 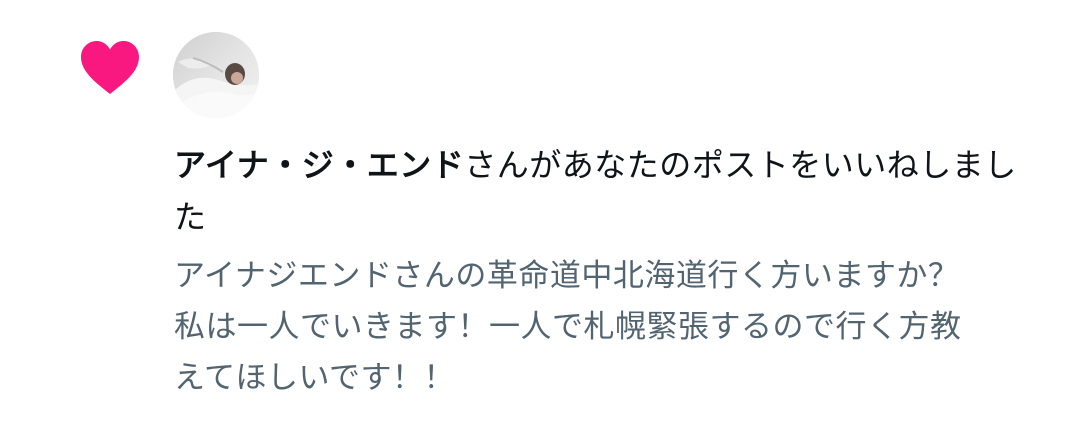 I want to click on actor-name: アイナ・ジ・エンド, so click(x=319, y=165).